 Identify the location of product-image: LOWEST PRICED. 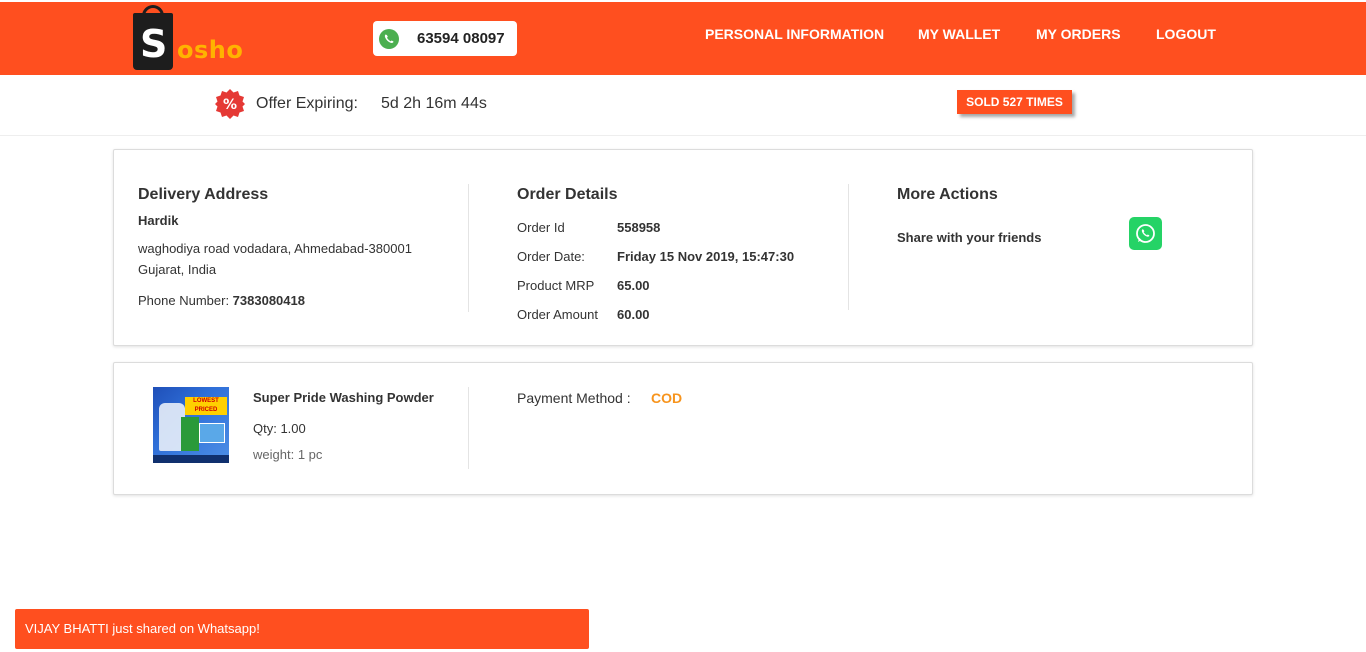
(191, 425).